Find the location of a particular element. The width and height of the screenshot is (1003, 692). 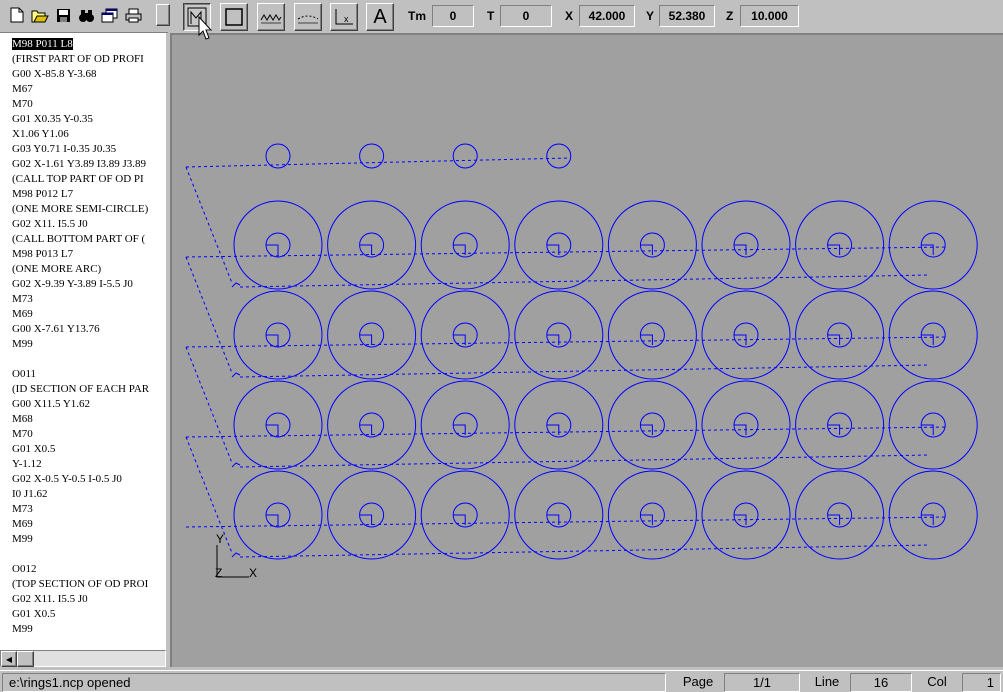

new-file-icon is located at coordinates (17, 15).